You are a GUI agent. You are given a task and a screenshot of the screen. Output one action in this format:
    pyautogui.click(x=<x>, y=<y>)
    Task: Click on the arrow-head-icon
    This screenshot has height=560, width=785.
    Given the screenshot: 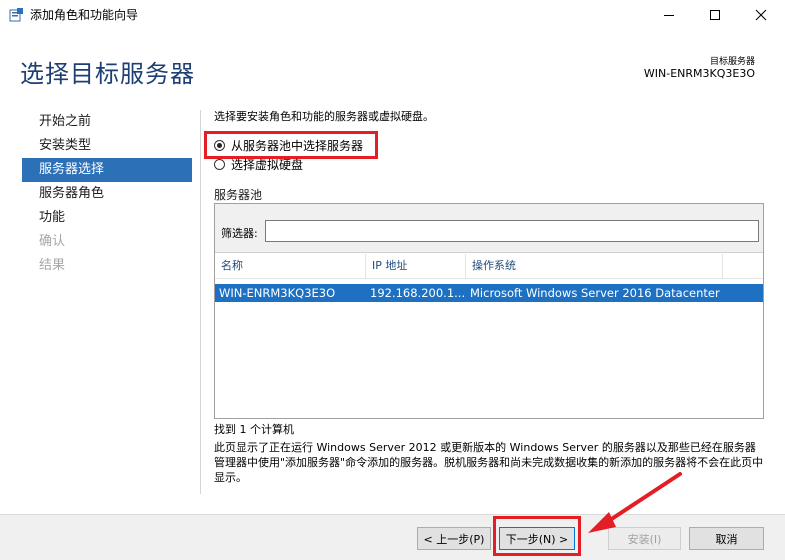 What is the action you would take?
    pyautogui.click(x=602, y=522)
    